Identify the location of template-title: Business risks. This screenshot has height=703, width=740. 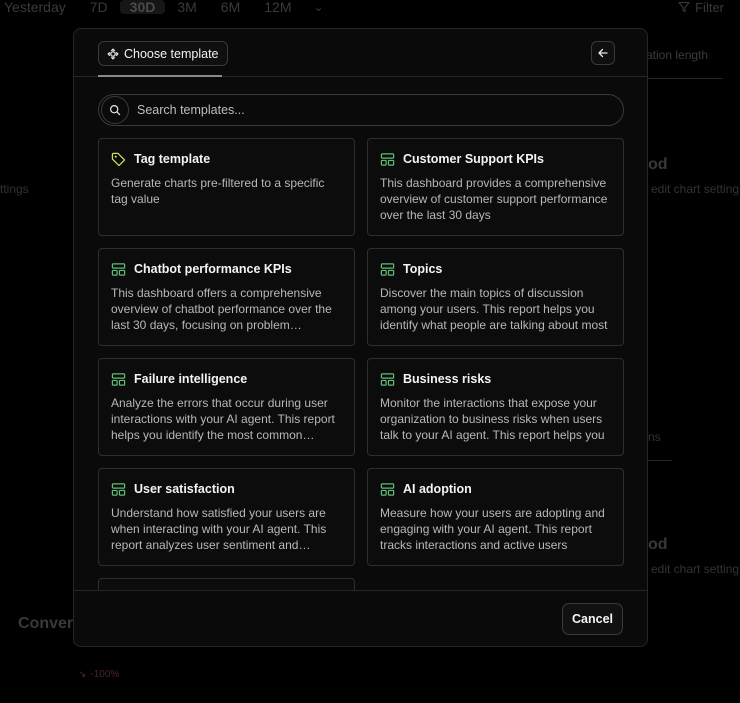
(447, 379).